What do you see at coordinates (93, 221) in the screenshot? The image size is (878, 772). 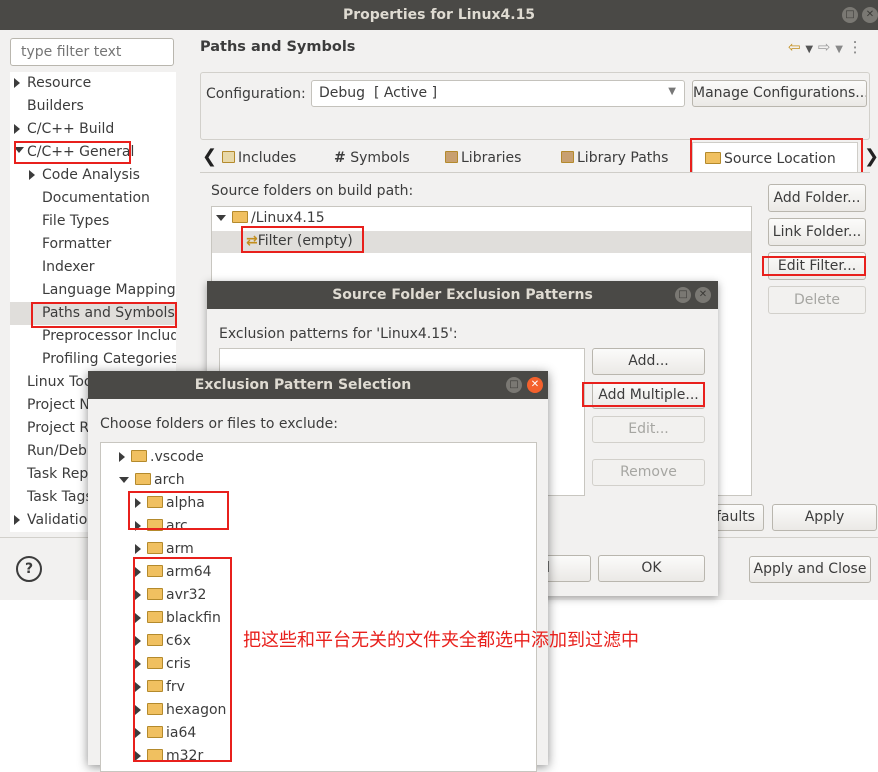 I see `nav-item: File Types` at bounding box center [93, 221].